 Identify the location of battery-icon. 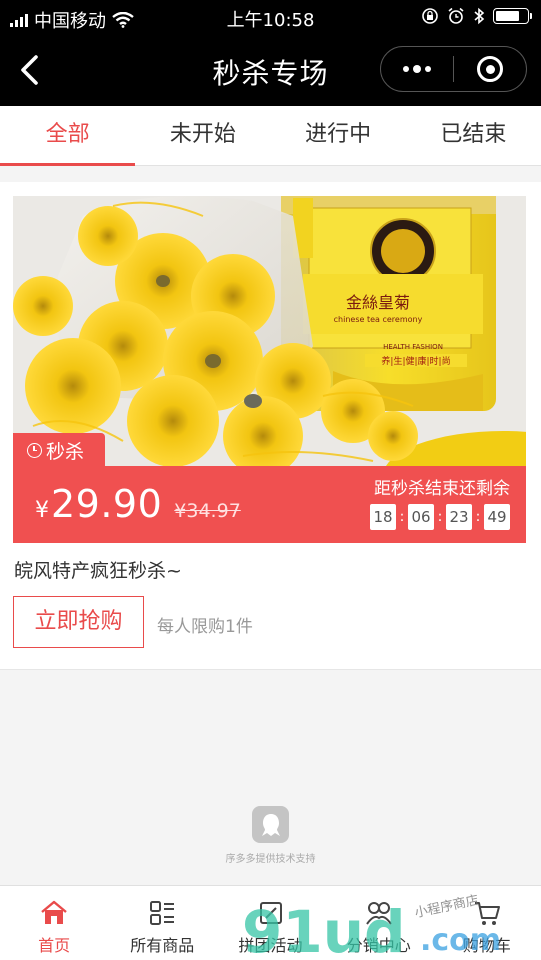
(512, 16).